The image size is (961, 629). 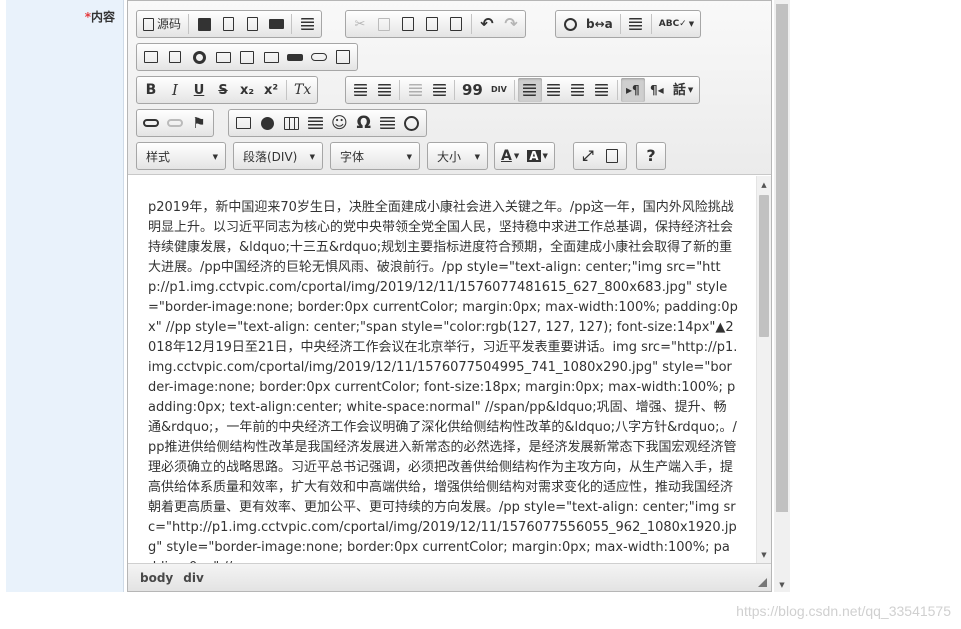 What do you see at coordinates (193, 578) in the screenshot?
I see `element-path-div: div` at bounding box center [193, 578].